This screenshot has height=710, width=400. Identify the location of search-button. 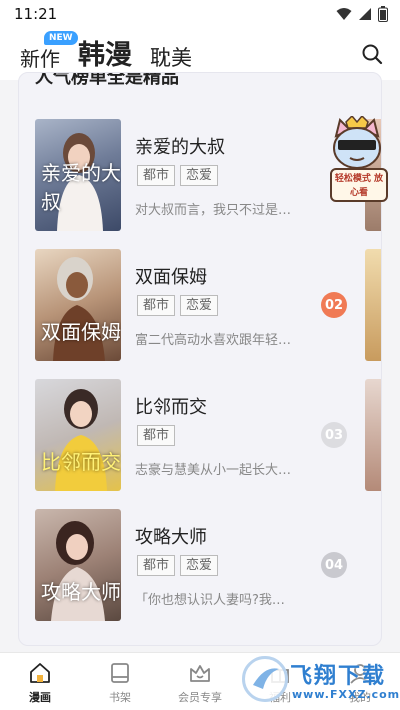
(372, 54).